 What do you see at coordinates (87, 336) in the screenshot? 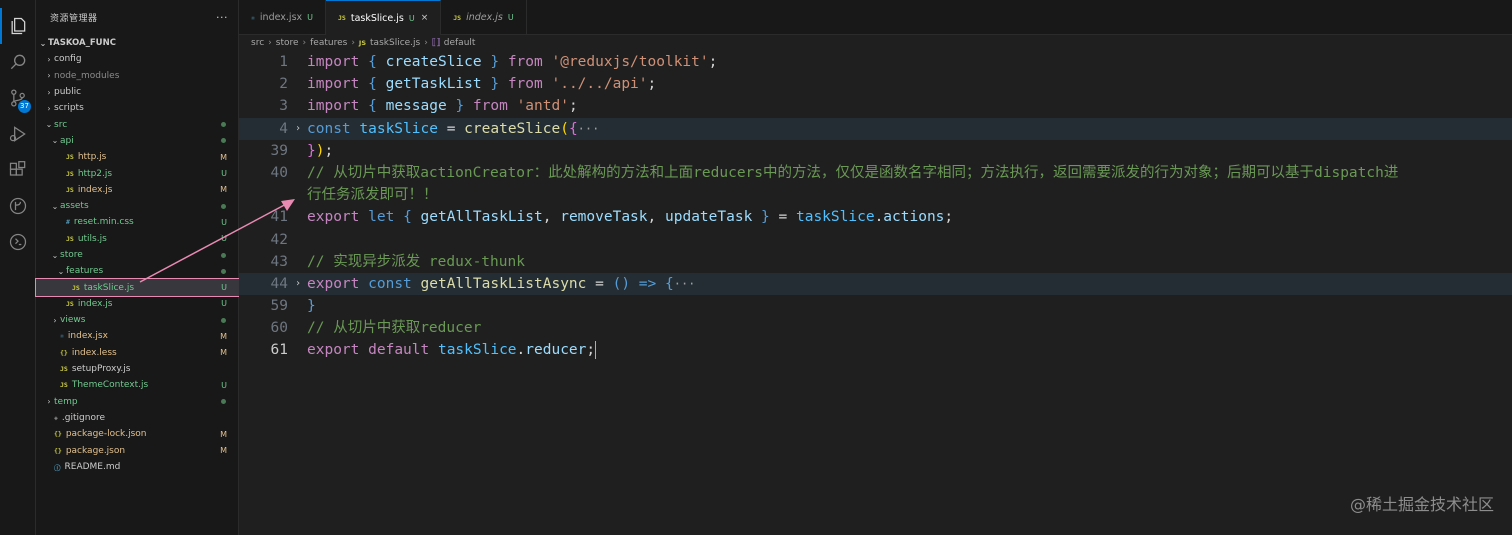
I see `tree-item-label: index.jsx` at bounding box center [87, 336].